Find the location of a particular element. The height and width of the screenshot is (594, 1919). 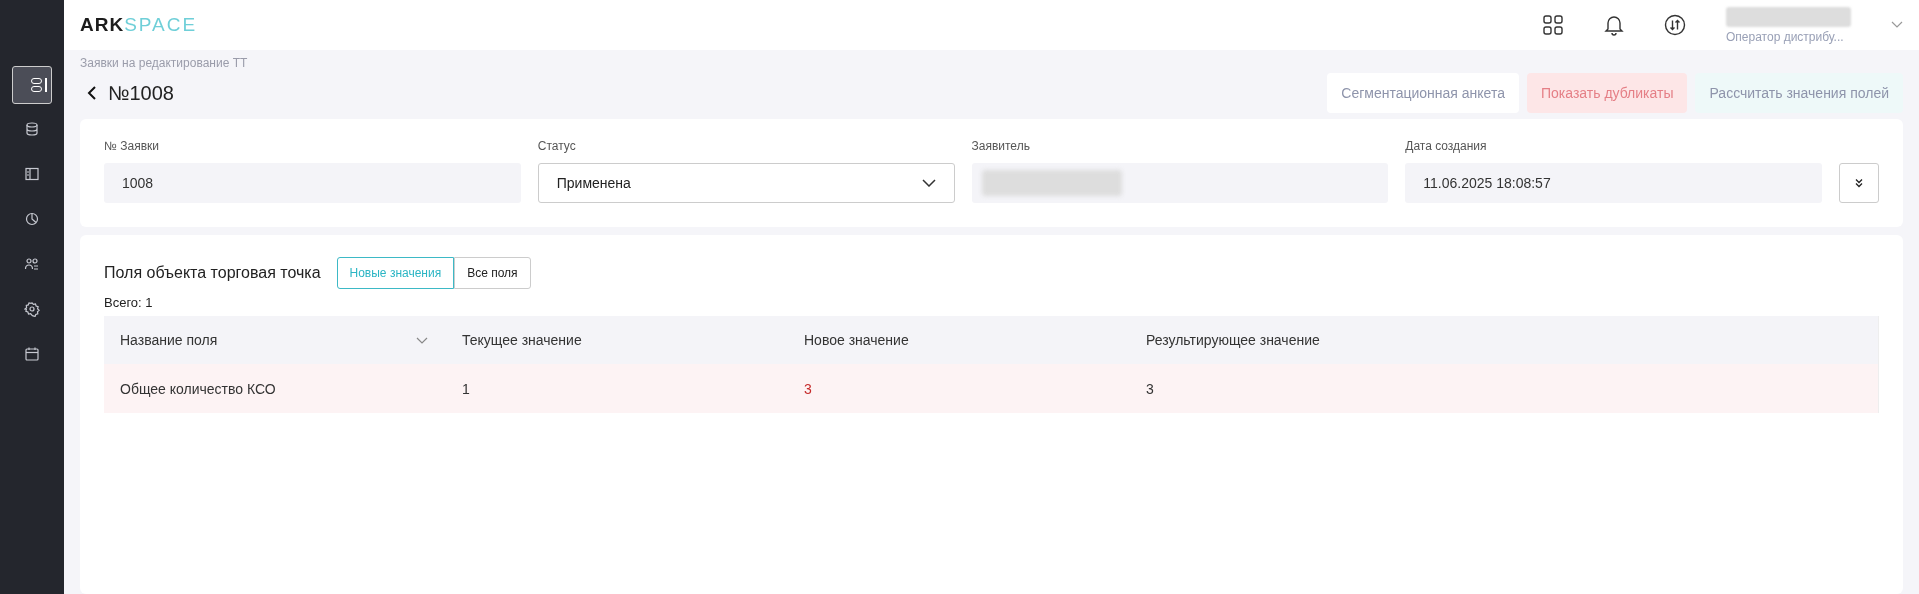

filter-tab: Новые значения is located at coordinates (395, 273).